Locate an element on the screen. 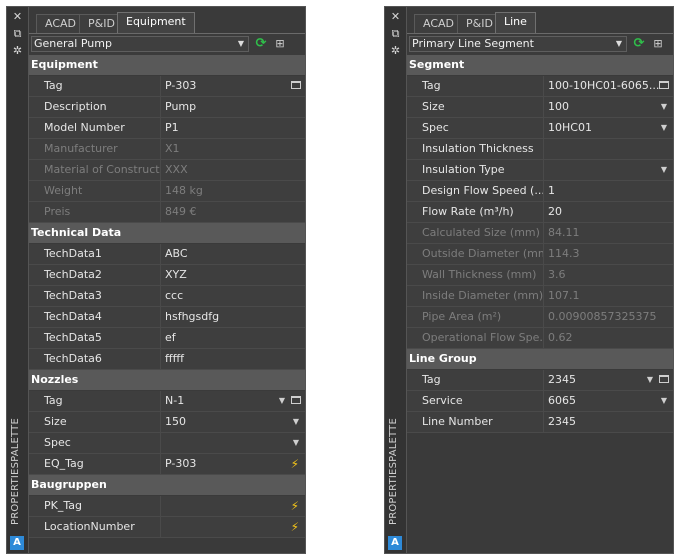 This screenshot has width=674, height=554. property-value: hsfhgsdfg is located at coordinates (233, 317).